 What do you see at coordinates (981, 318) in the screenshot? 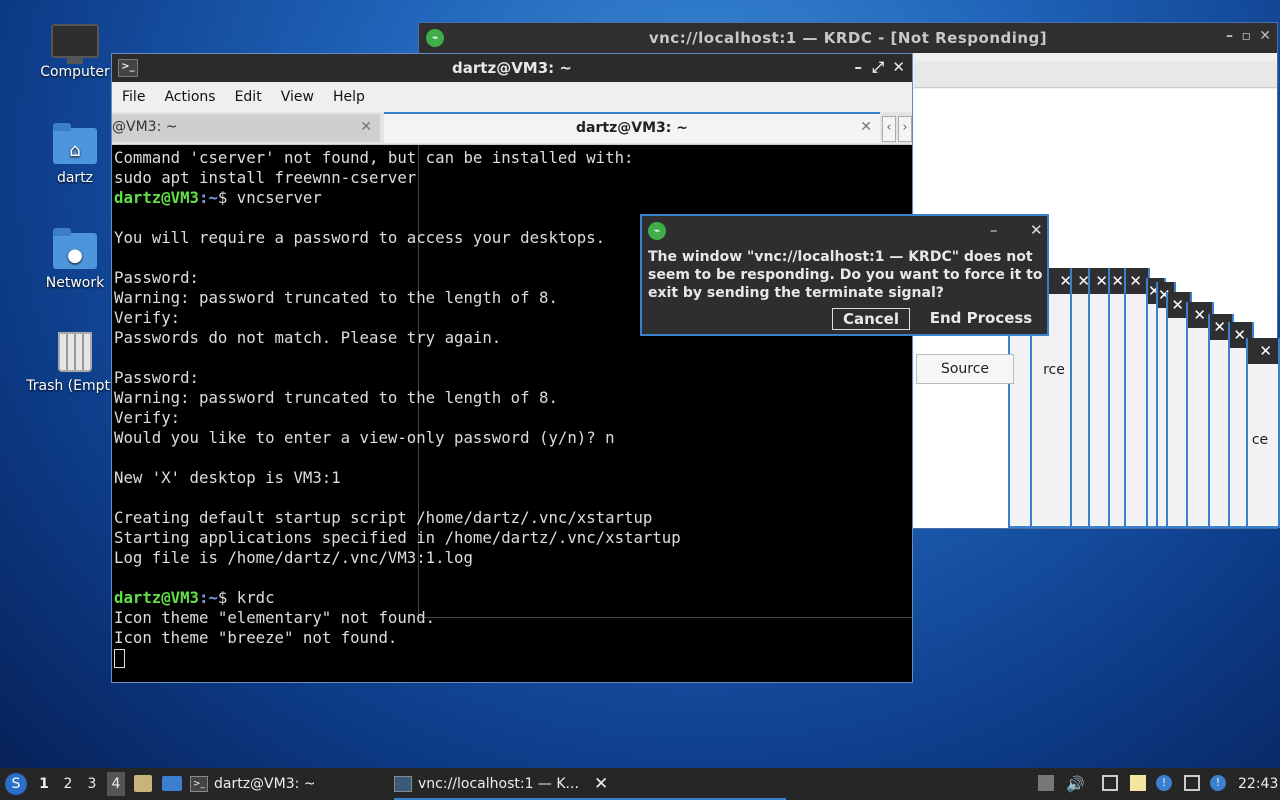
I see `end-process-button: End Process` at bounding box center [981, 318].